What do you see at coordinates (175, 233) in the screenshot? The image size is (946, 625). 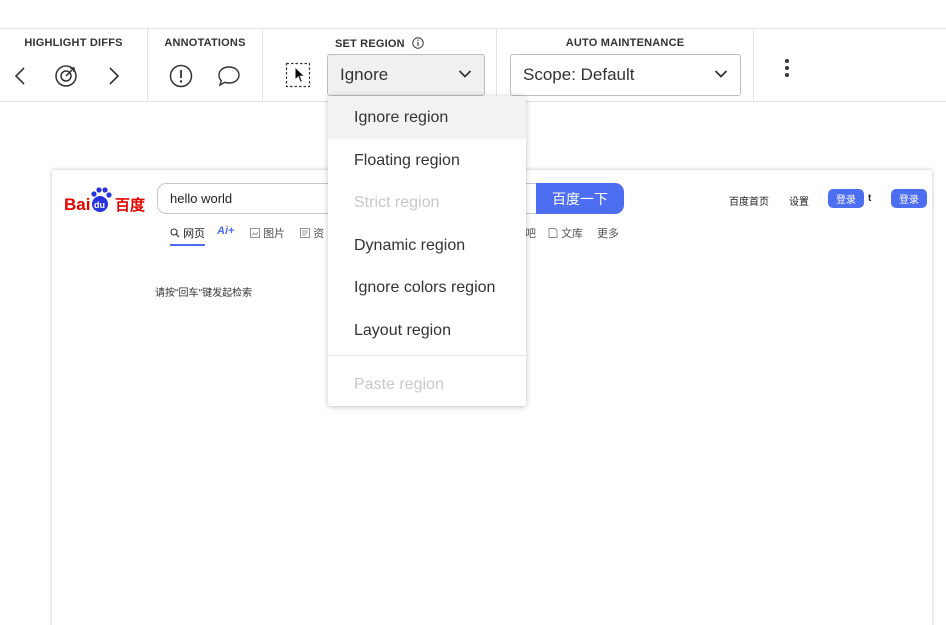 I see `search-icon` at bounding box center [175, 233].